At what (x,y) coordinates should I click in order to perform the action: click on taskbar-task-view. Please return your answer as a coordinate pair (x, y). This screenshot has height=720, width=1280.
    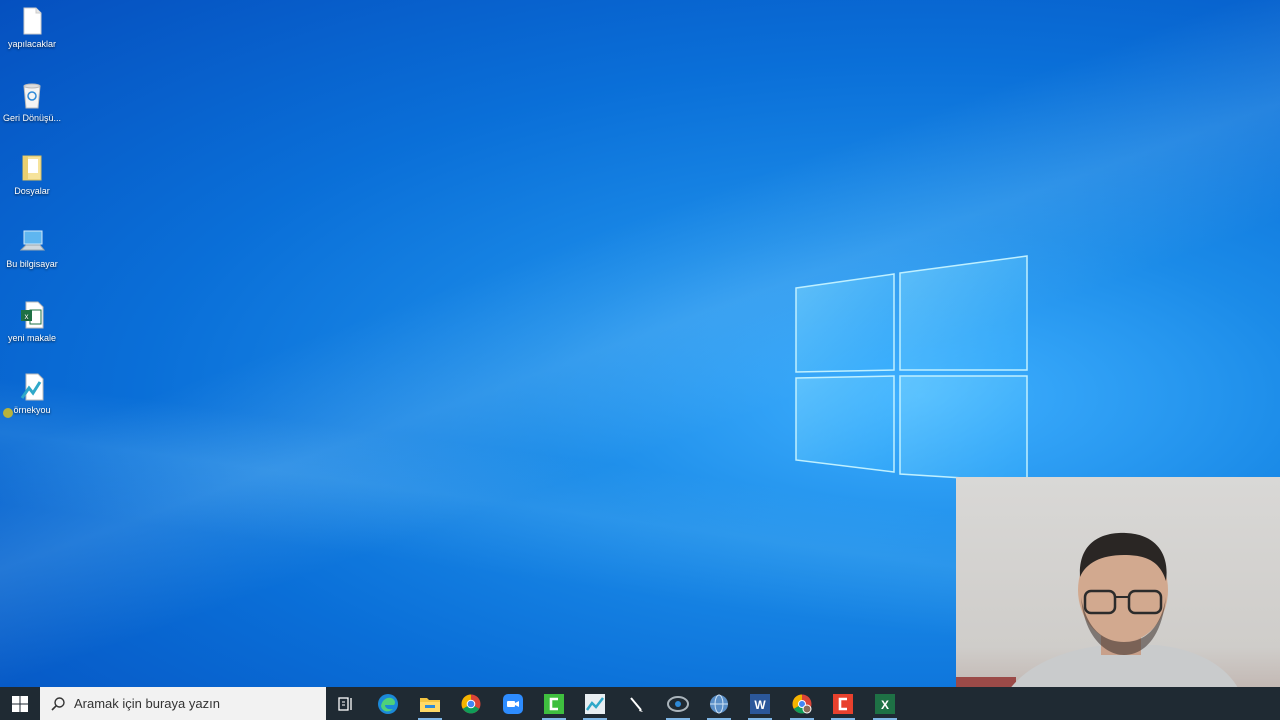
    Looking at the image, I should click on (346, 703).